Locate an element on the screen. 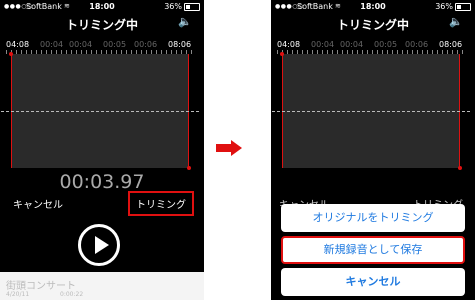 This screenshot has height=300, width=475. sheet-cancel-button: キャンセル is located at coordinates (373, 282).